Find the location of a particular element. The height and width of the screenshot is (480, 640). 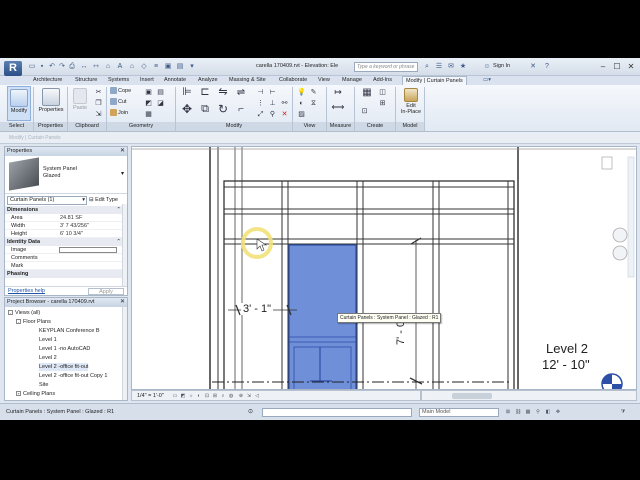

level-elevation-label: 12' - 10" is located at coordinates (566, 364).